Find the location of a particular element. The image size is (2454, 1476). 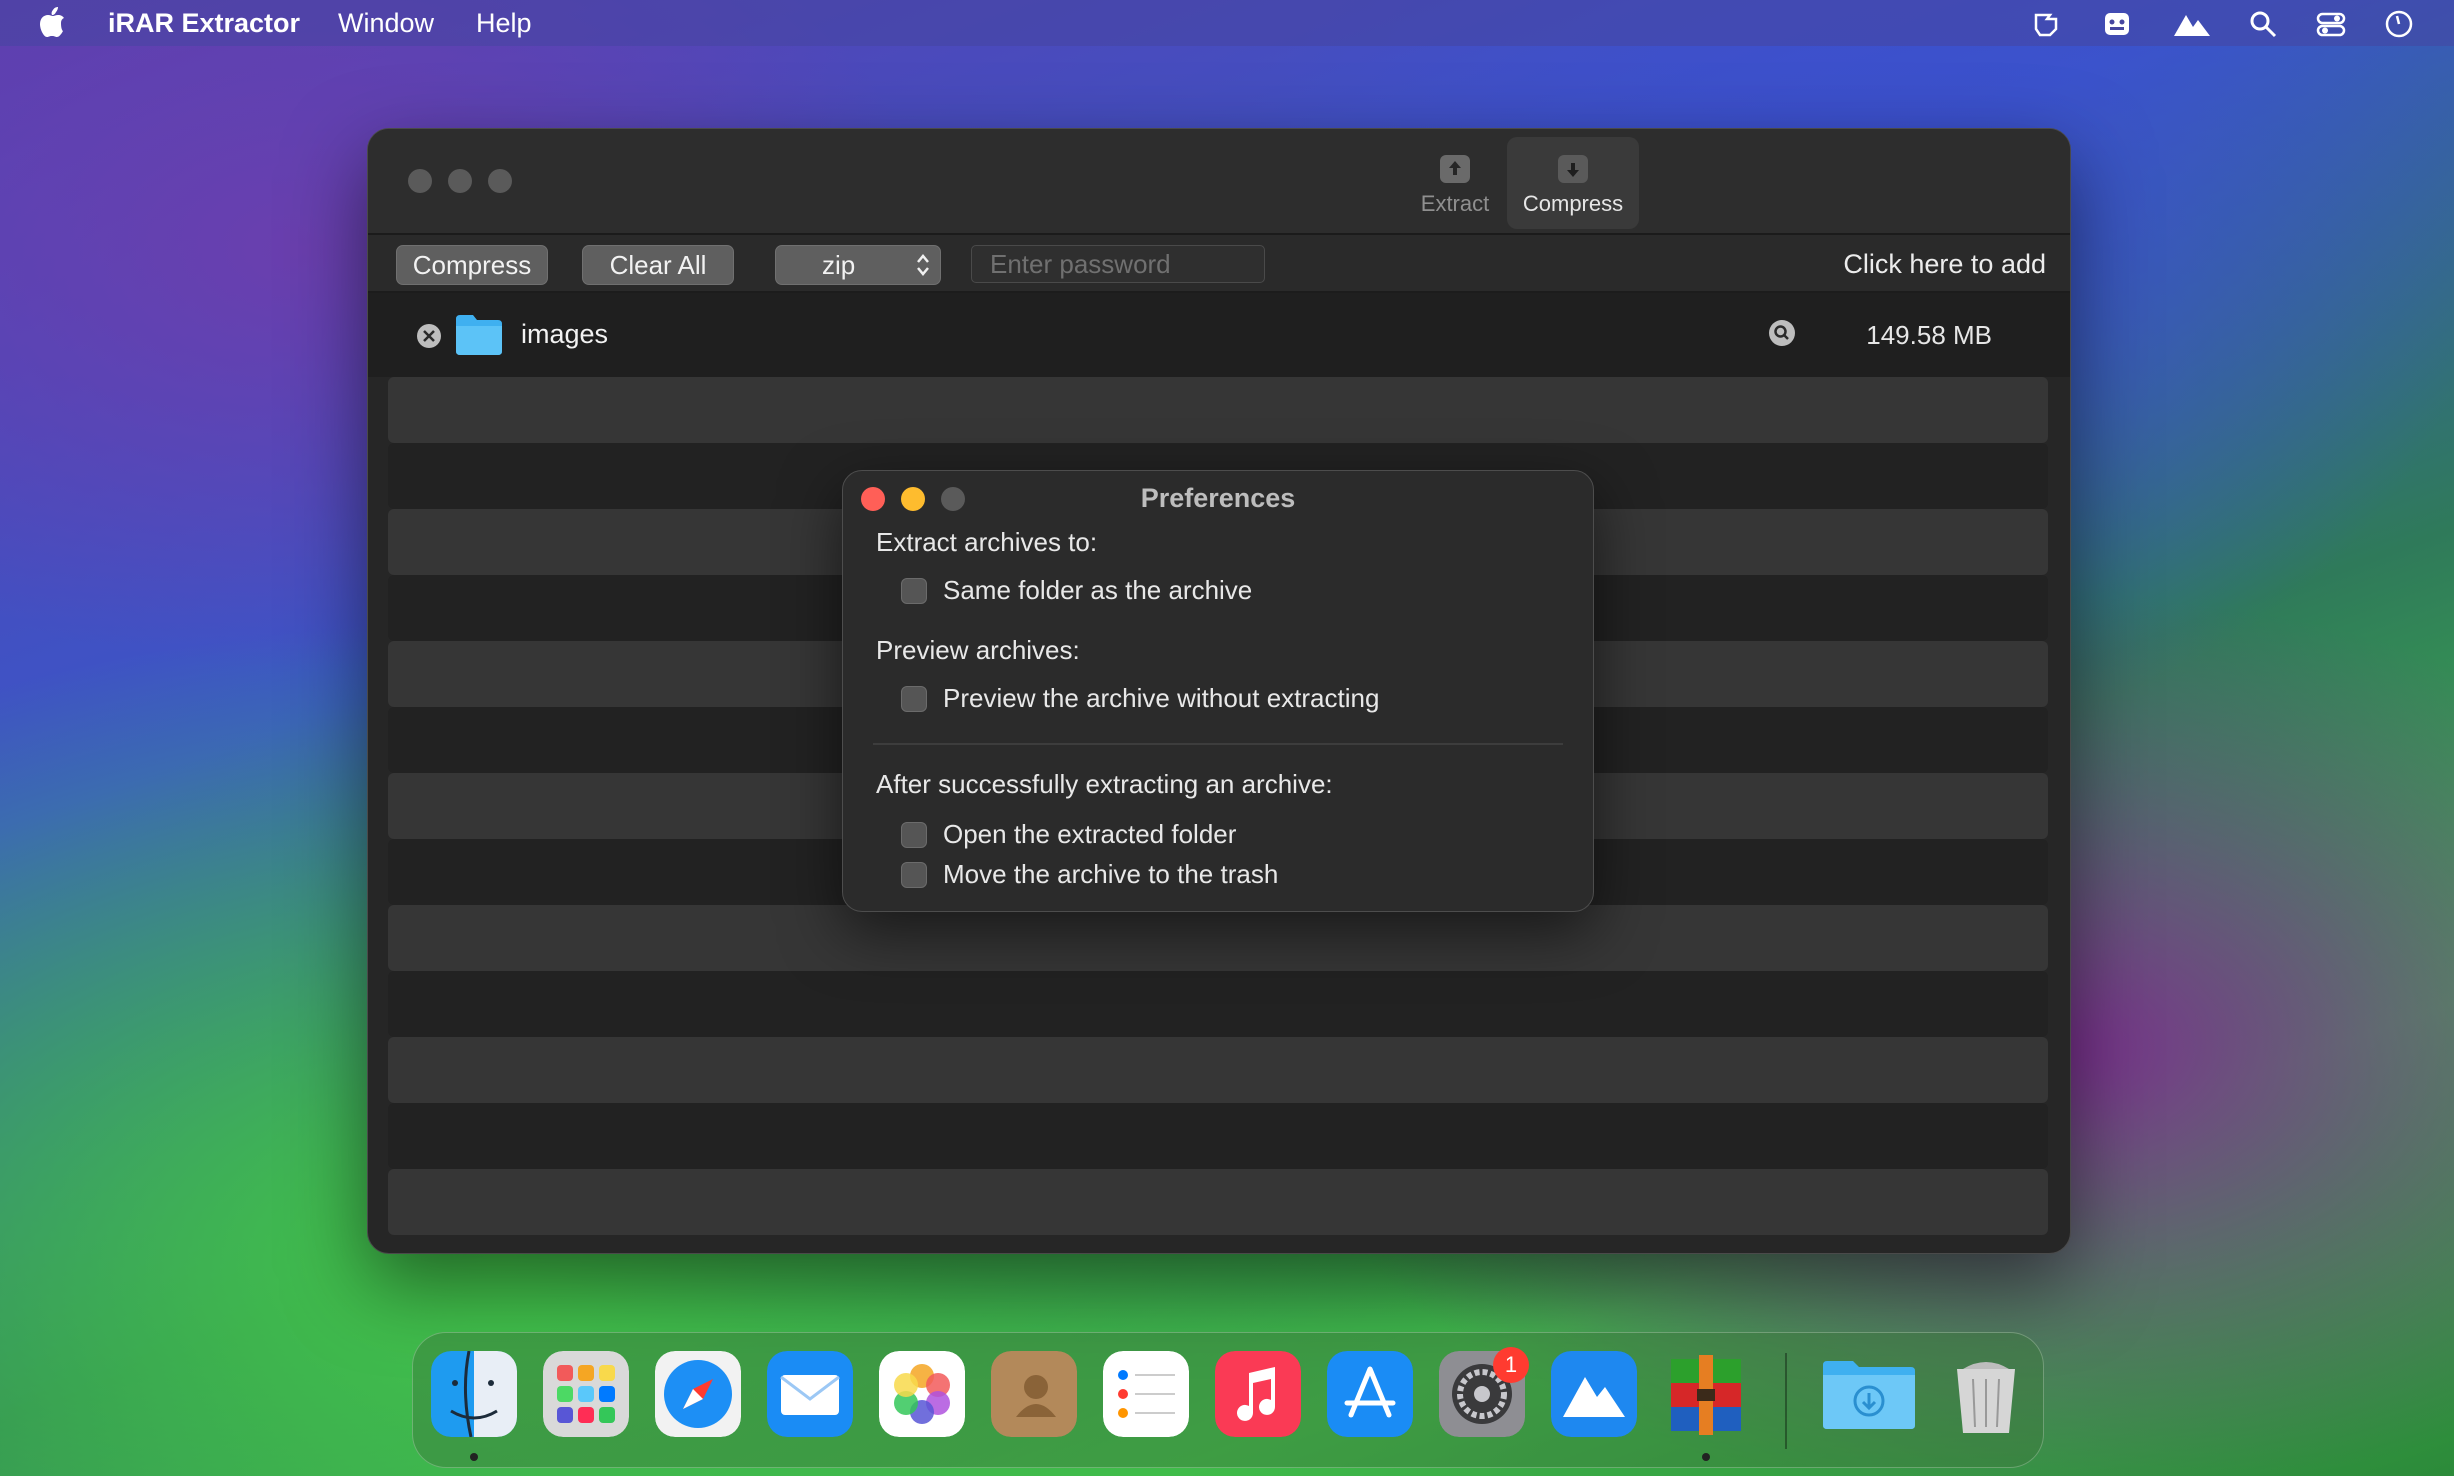

dock: 1 is located at coordinates (1228, 1400).